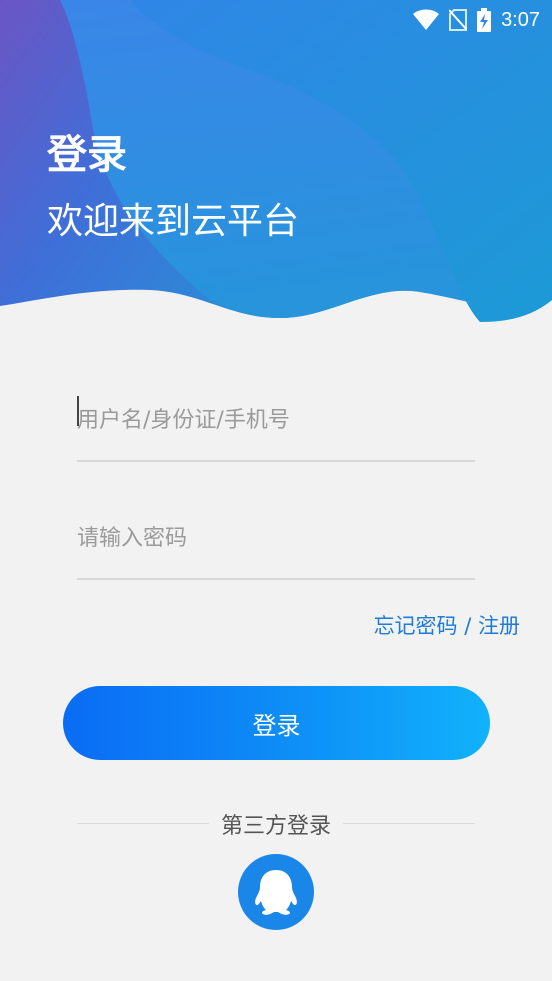  Describe the element at coordinates (275, 826) in the screenshot. I see `third-party-label: 第三方登录` at that location.